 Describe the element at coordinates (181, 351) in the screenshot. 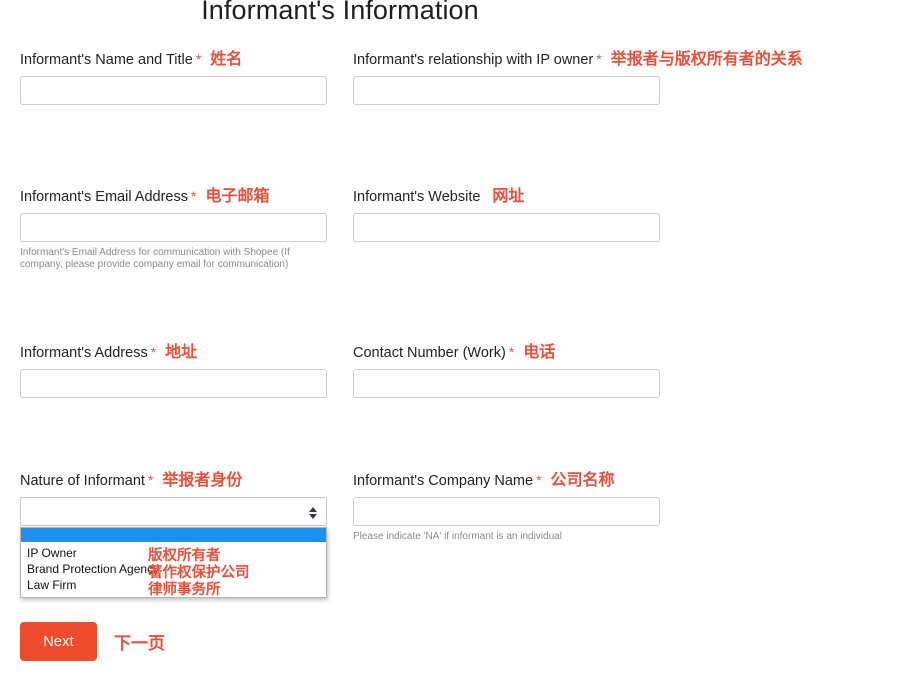

I see `annotation-cn: 地址` at that location.